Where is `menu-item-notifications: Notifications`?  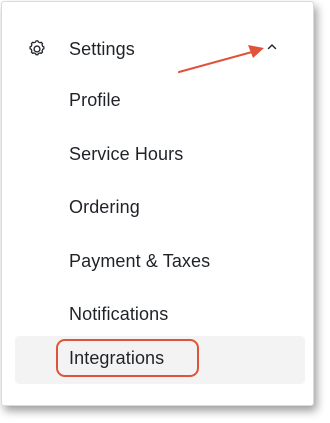 menu-item-notifications: Notifications is located at coordinates (157, 314).